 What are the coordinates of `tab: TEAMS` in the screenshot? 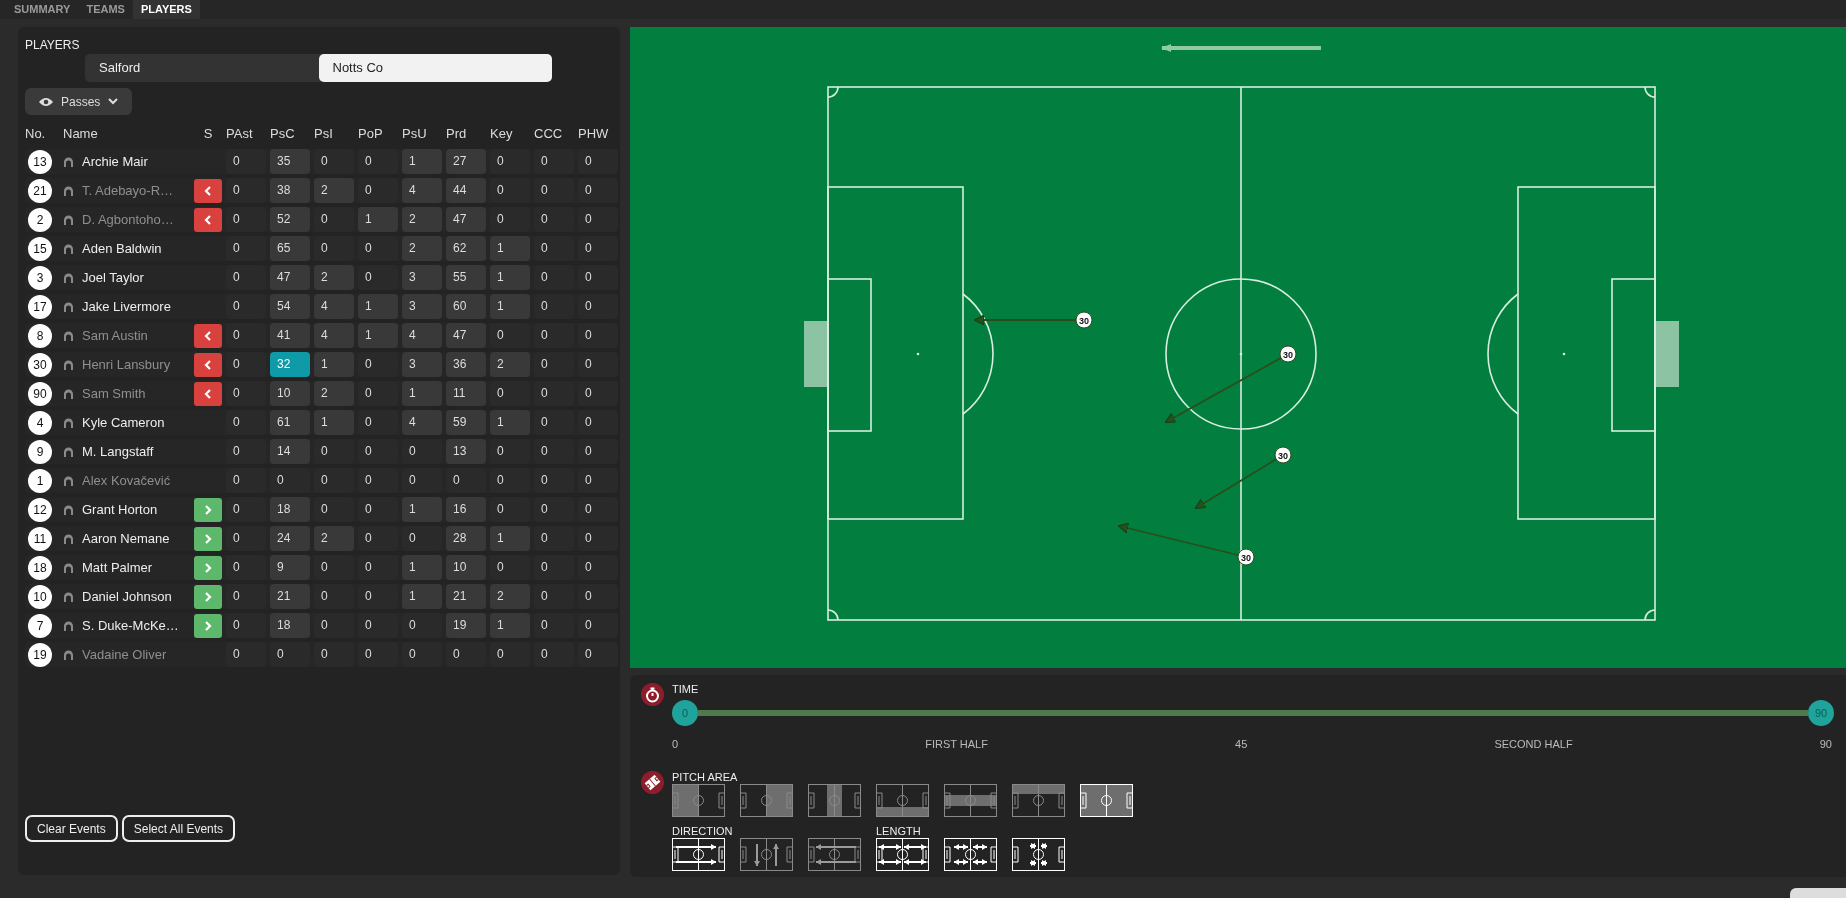 It's located at (105, 9).